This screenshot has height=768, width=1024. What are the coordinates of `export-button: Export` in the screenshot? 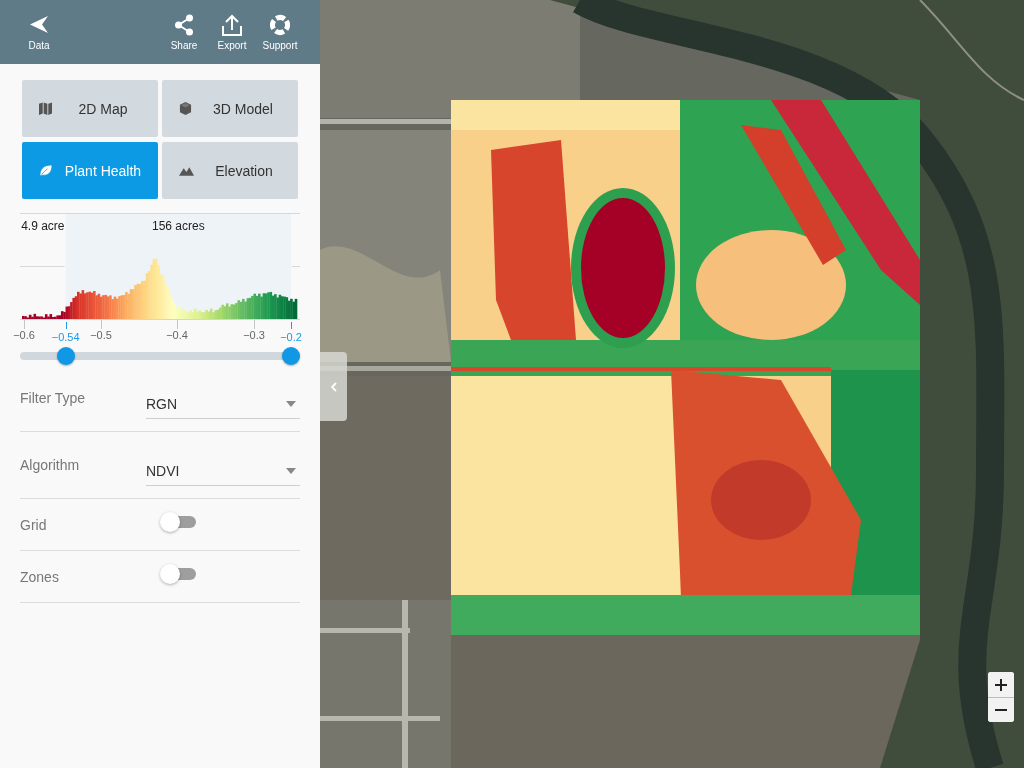 It's located at (232, 32).